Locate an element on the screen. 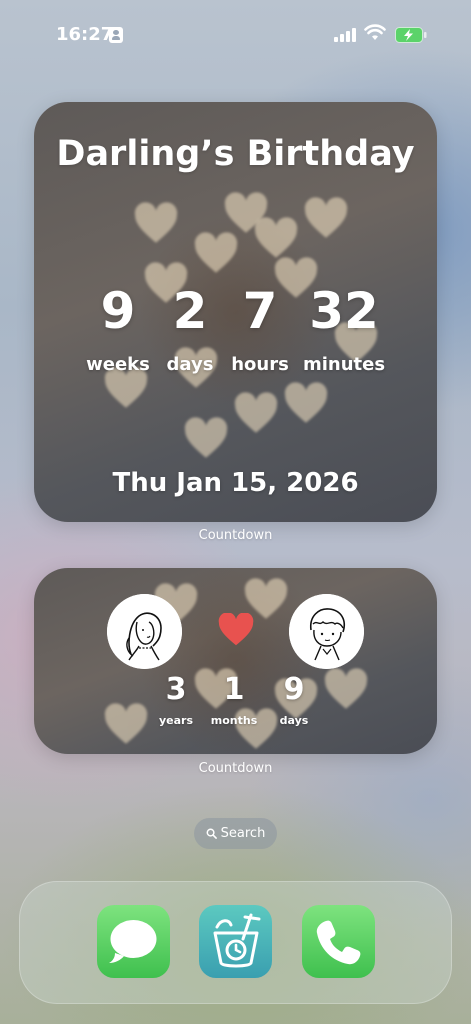  countdown-app is located at coordinates (235, 941).